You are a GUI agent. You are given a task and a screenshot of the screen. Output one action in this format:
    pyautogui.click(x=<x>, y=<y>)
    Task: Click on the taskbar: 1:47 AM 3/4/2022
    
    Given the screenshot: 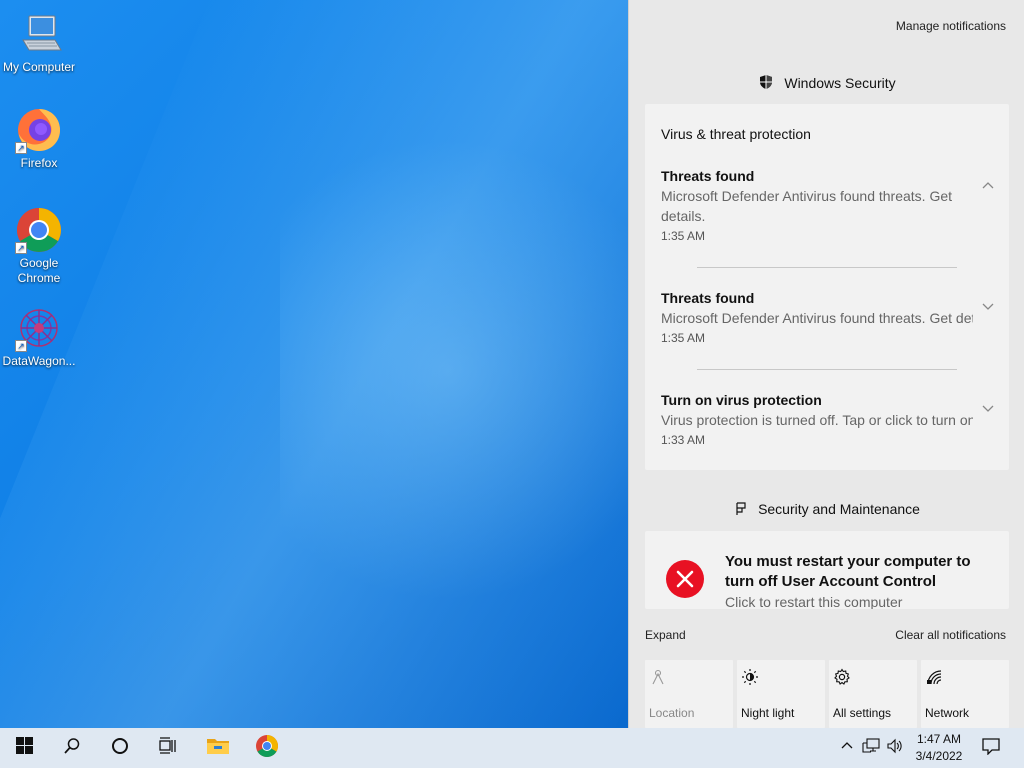 What is the action you would take?
    pyautogui.click(x=512, y=748)
    